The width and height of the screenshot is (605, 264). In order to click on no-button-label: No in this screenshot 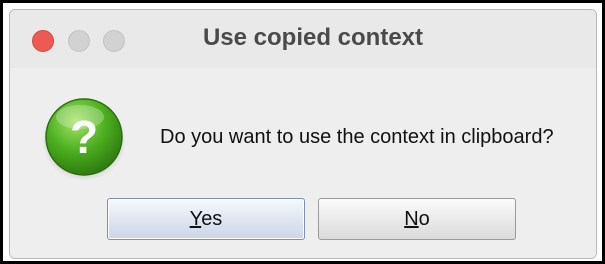, I will do `click(417, 218)`.